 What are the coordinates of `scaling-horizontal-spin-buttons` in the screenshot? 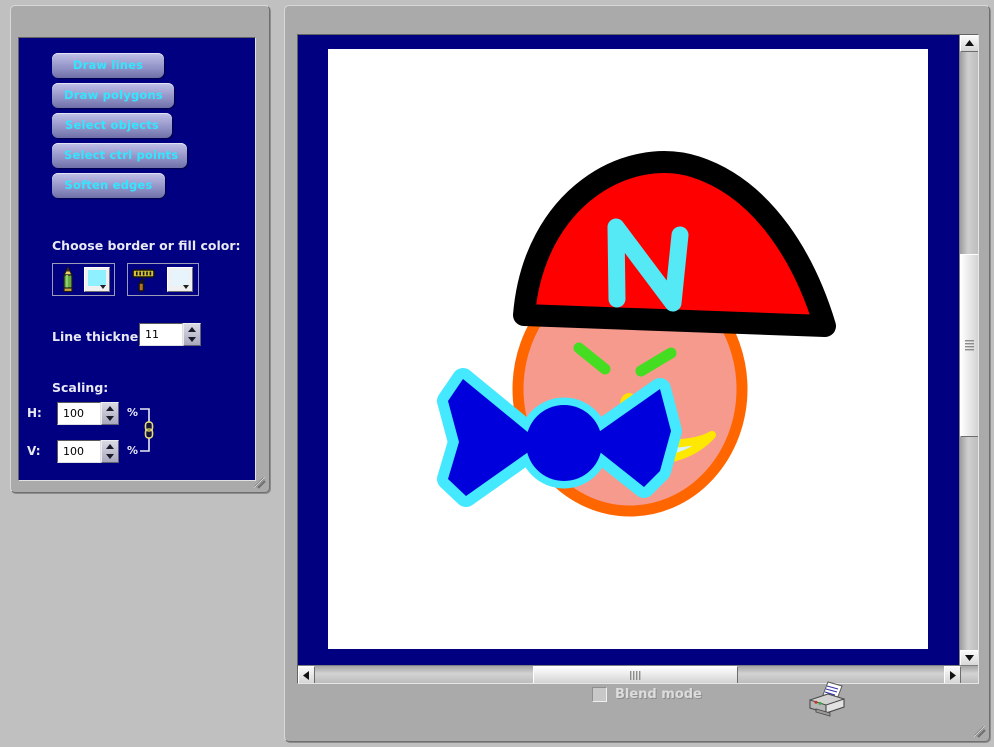 It's located at (110, 413).